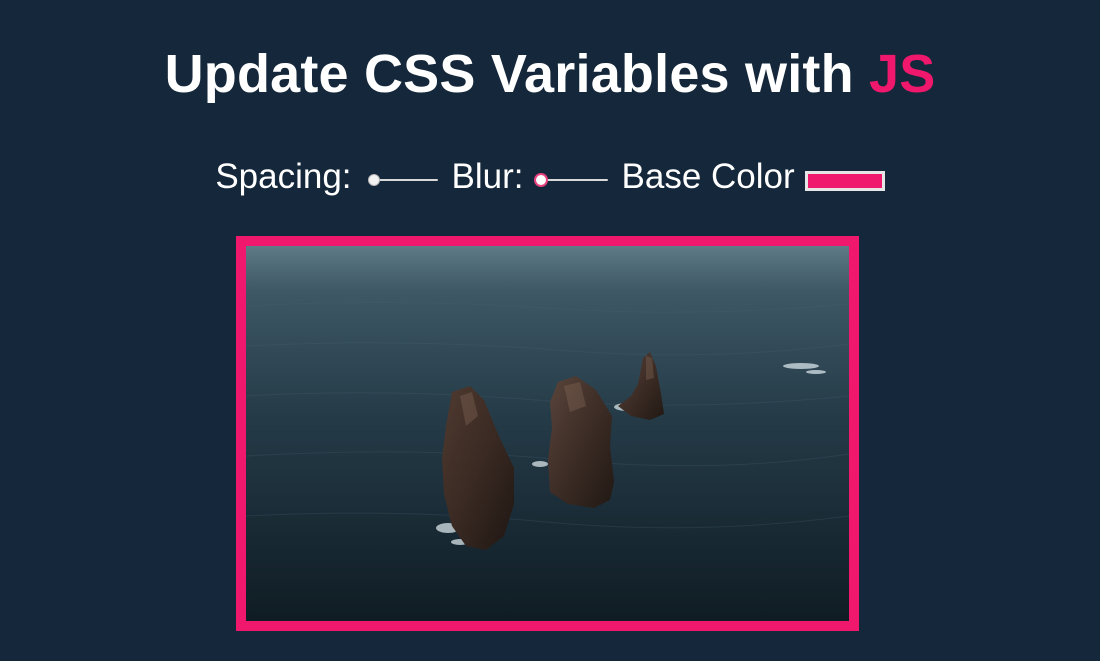  What do you see at coordinates (708, 176) in the screenshot?
I see `base-color-label: Base Color` at bounding box center [708, 176].